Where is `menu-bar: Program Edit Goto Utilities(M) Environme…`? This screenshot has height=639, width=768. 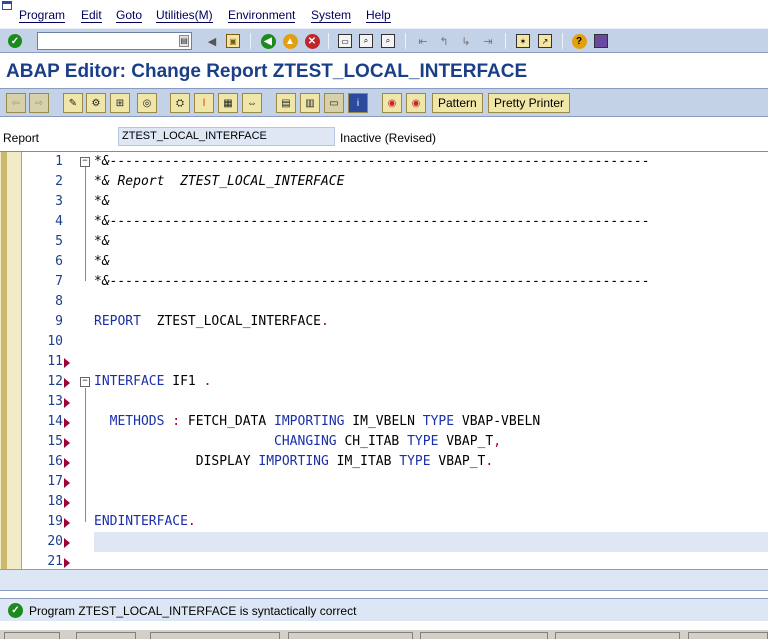 menu-bar: Program Edit Goto Utilities(M) Environme… is located at coordinates (384, 14).